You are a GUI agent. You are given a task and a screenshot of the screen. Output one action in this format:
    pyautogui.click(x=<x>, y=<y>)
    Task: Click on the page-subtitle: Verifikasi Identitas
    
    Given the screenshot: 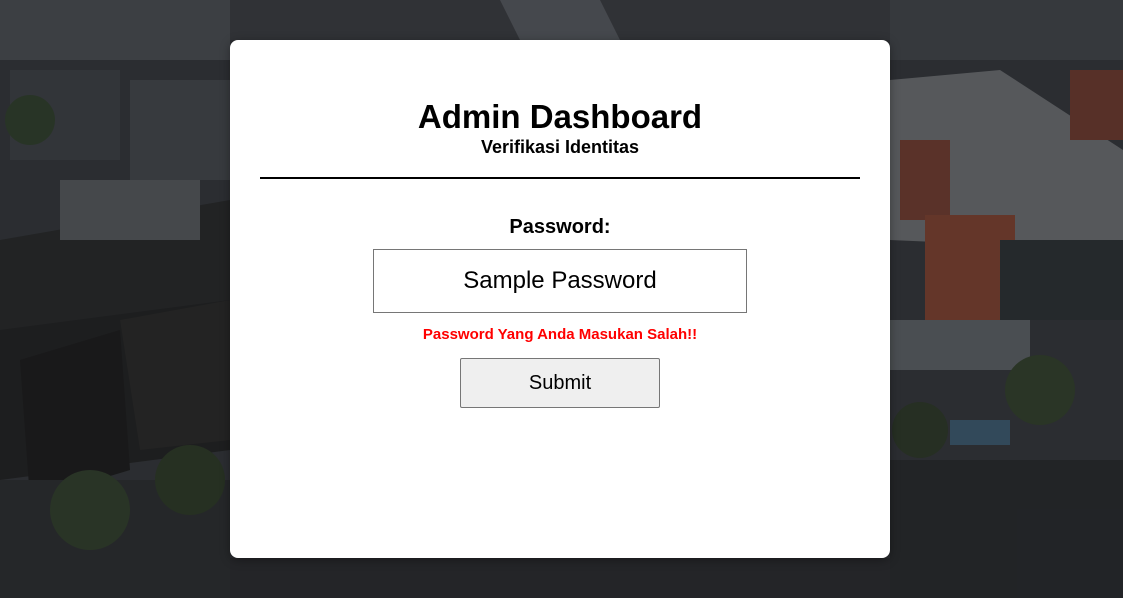 What is the action you would take?
    pyautogui.click(x=560, y=147)
    